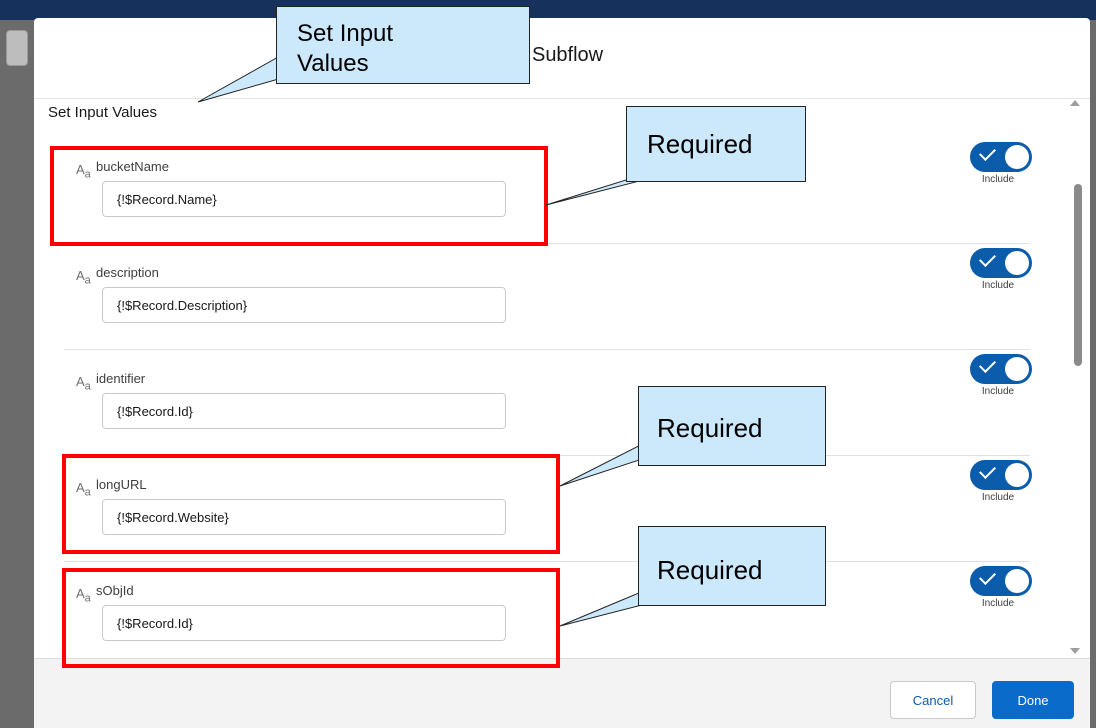 The height and width of the screenshot is (728, 1096). I want to click on callout-text-line1: Set Input, so click(345, 33).